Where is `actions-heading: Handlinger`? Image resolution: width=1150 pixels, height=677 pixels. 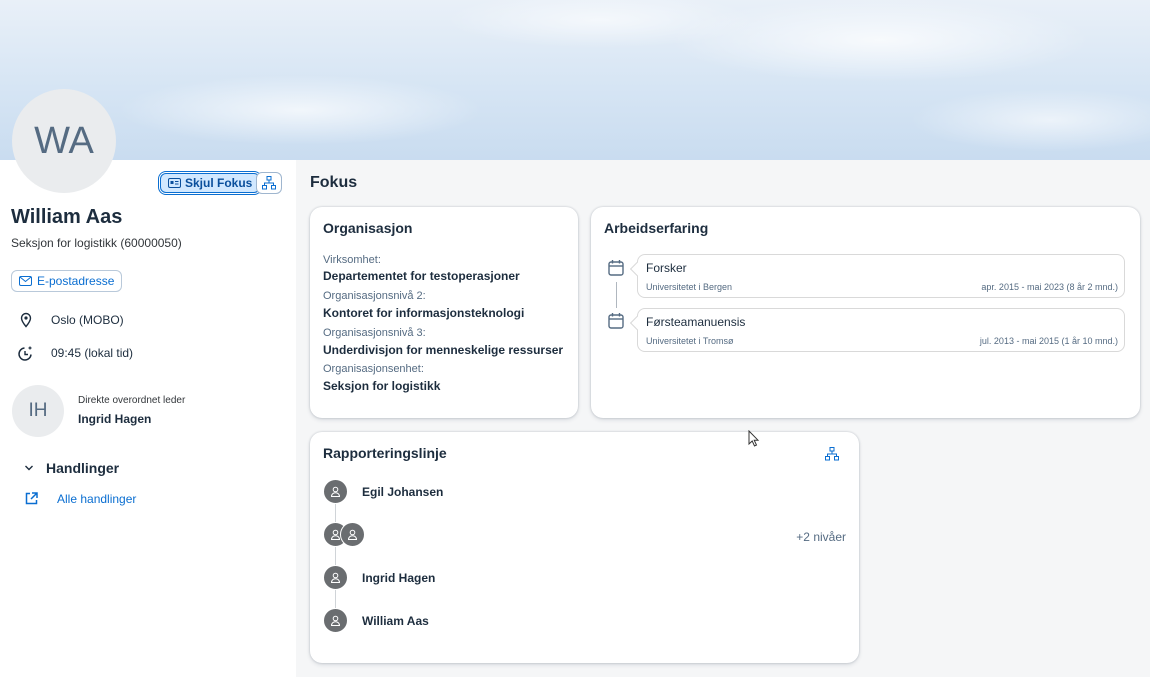
actions-heading: Handlinger is located at coordinates (83, 468).